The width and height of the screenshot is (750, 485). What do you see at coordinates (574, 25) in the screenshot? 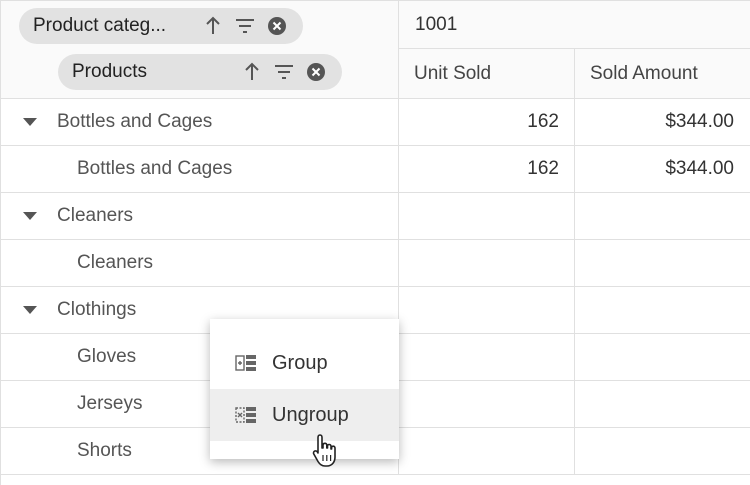
I see `column-header-group: 1001` at bounding box center [574, 25].